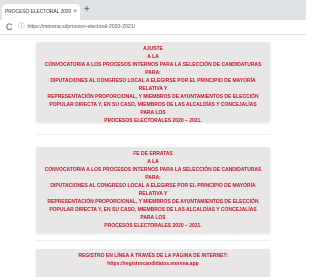  Describe the element at coordinates (38, 12) in the screenshot. I see `tab-title: PROCESO ELECTORAL 2020-20` at that location.